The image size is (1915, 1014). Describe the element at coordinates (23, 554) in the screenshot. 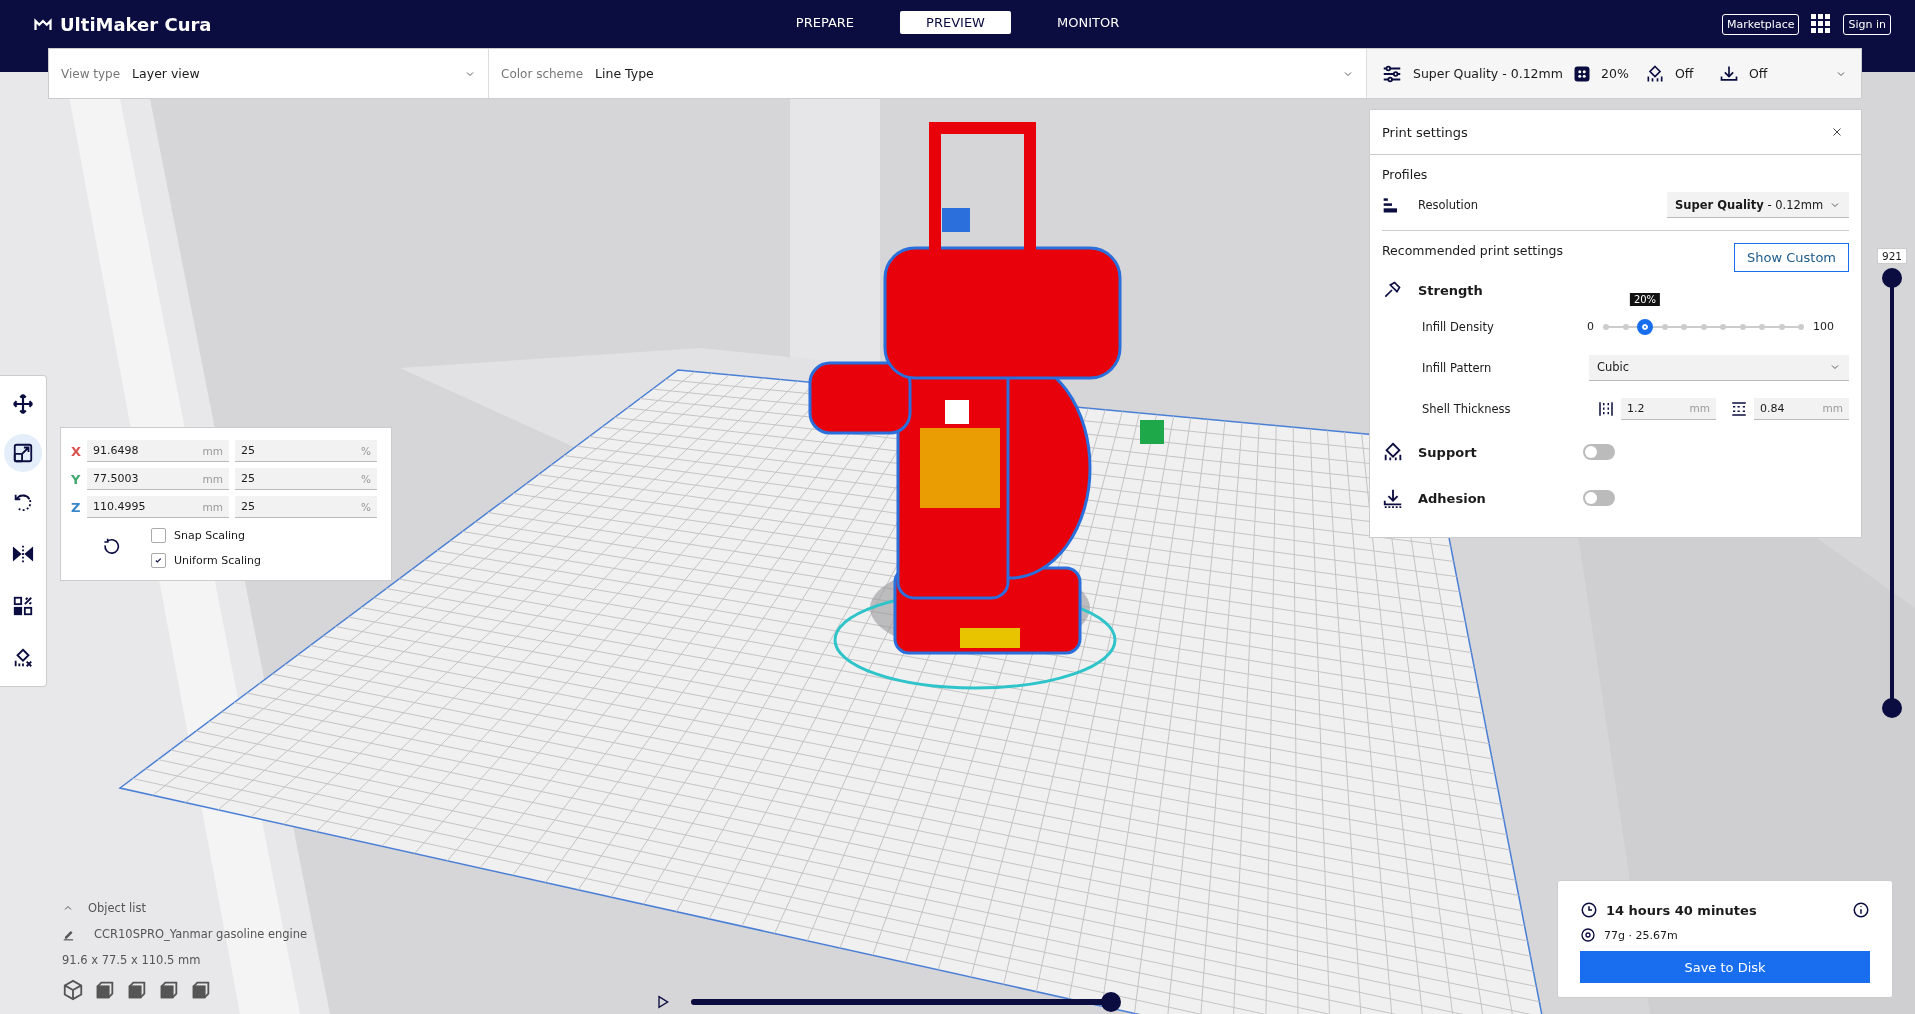

I see `mirror-icon` at that location.